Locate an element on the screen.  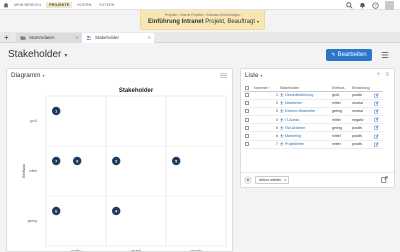
help-icon: ? is located at coordinates (375, 5).